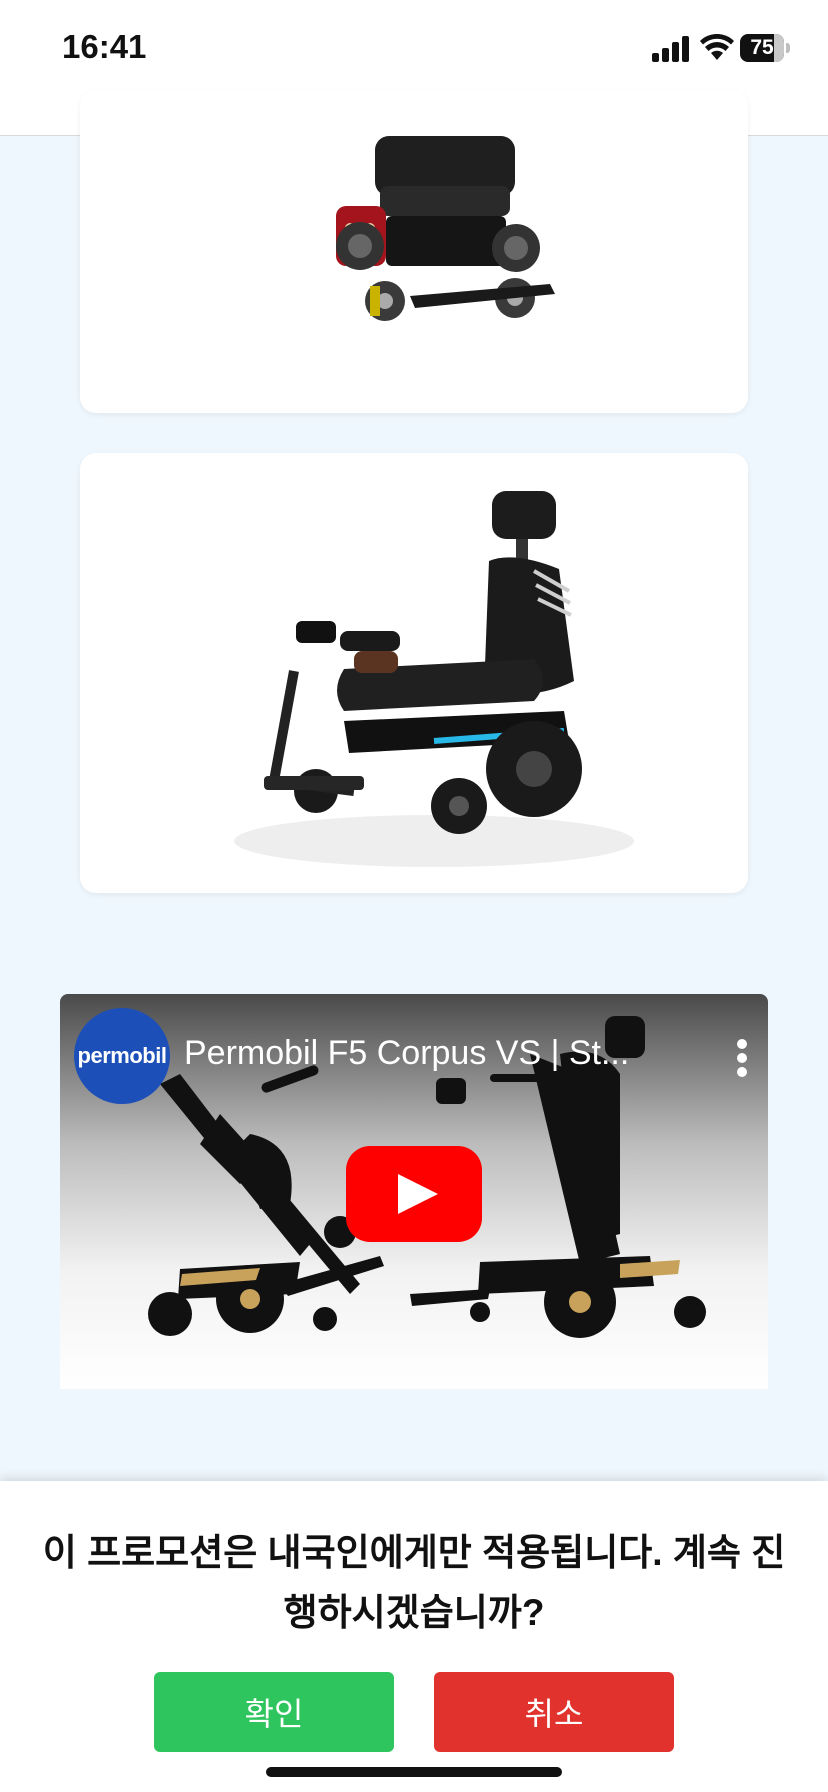 The height and width of the screenshot is (1792, 828). What do you see at coordinates (434, 679) in the screenshot?
I see `power-wheelchair-black-icon` at bounding box center [434, 679].